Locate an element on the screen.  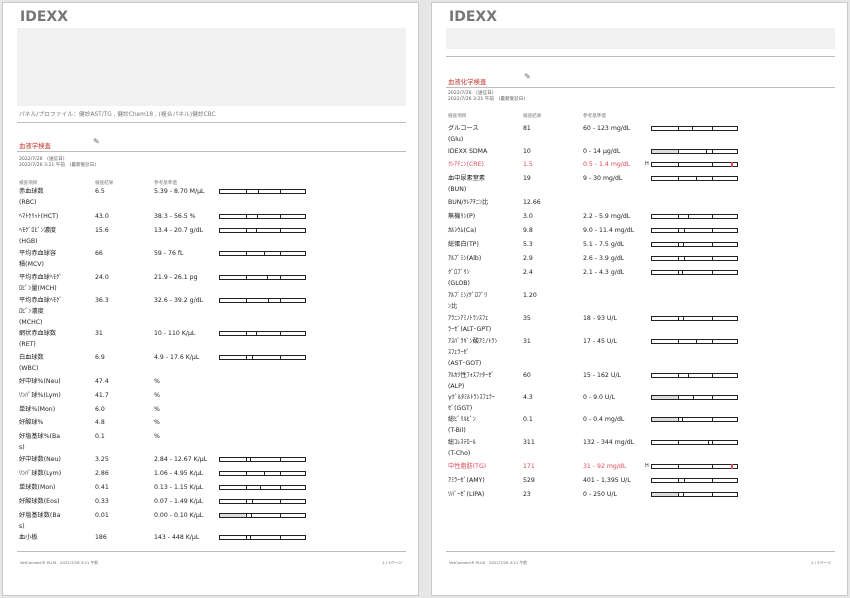
test-name: 単球数(Mon) is located at coordinates (37, 487).